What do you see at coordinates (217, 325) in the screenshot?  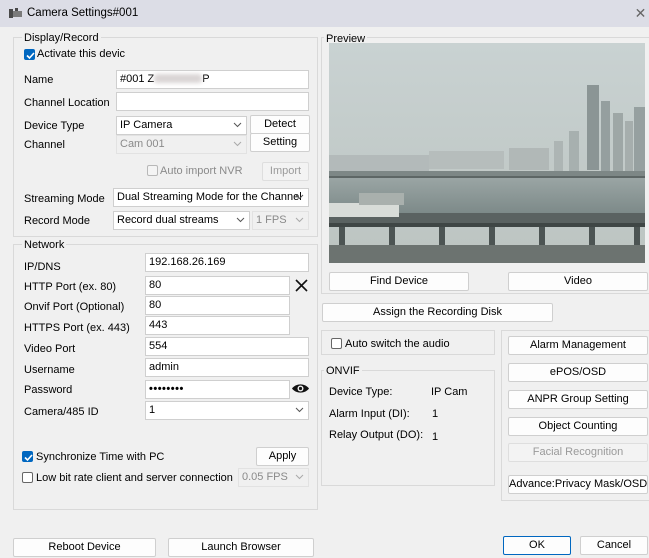 I see `https-port-field: 443` at bounding box center [217, 325].